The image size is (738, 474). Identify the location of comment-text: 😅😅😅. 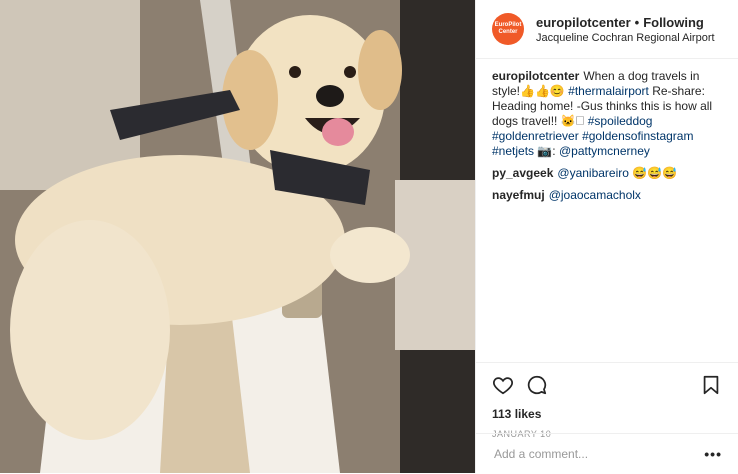
(653, 173).